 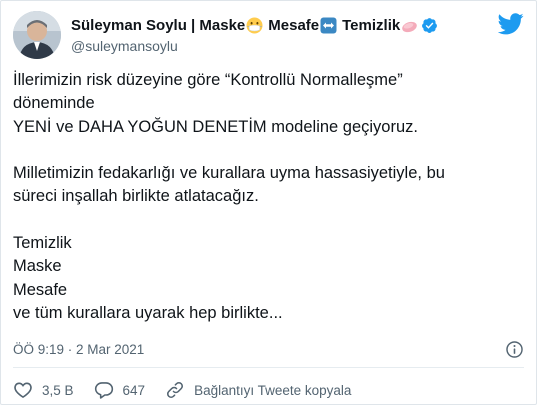 I want to click on link-icon, so click(x=175, y=390).